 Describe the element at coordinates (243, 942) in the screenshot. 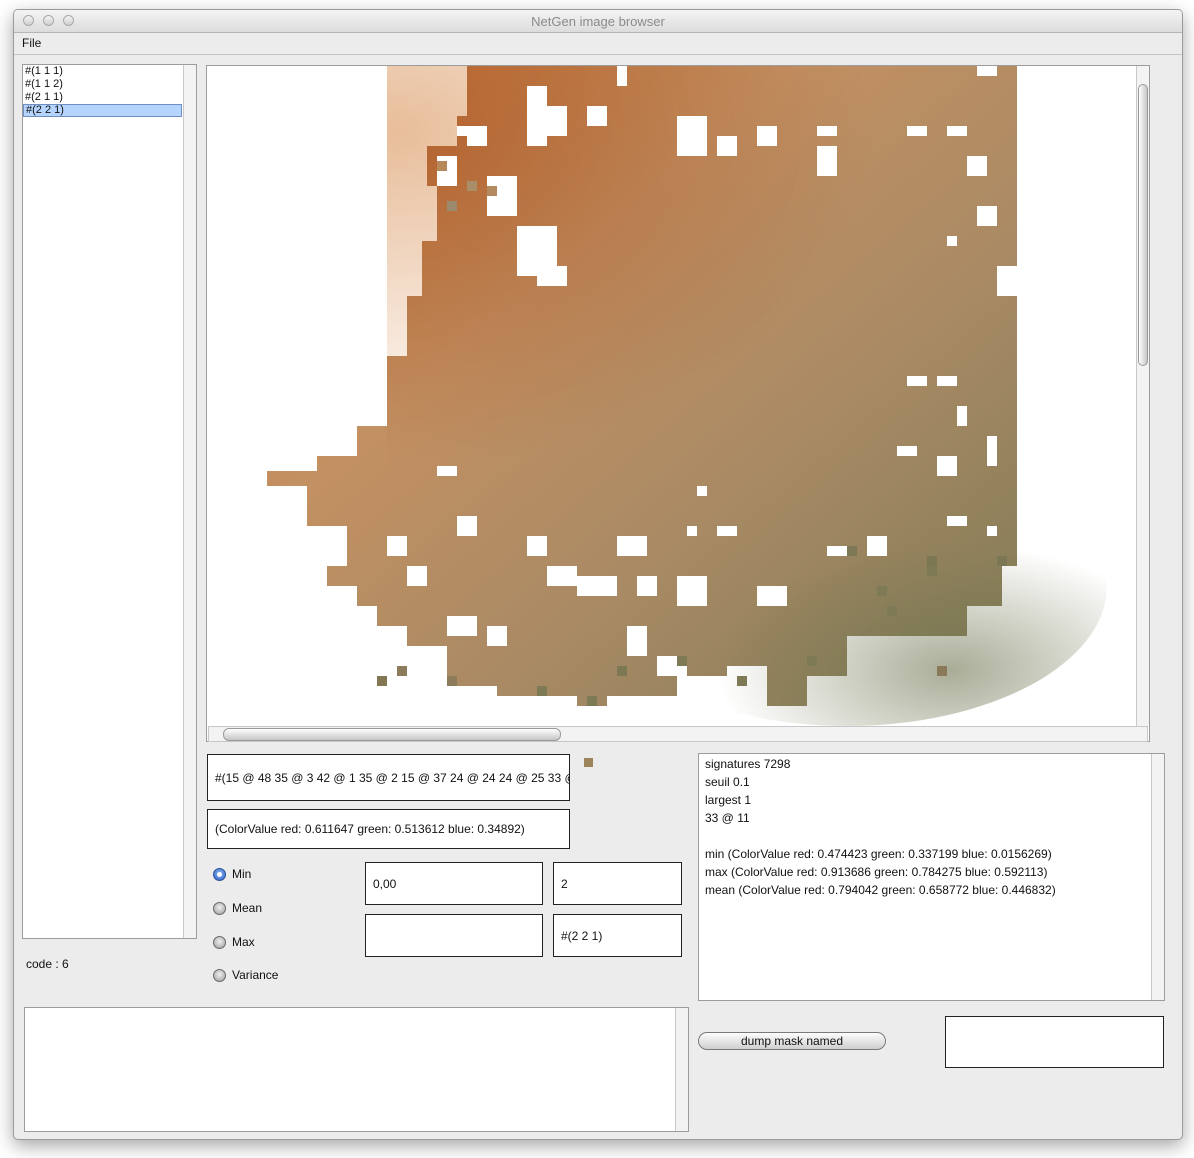

I see `radio-max-label: Max` at that location.